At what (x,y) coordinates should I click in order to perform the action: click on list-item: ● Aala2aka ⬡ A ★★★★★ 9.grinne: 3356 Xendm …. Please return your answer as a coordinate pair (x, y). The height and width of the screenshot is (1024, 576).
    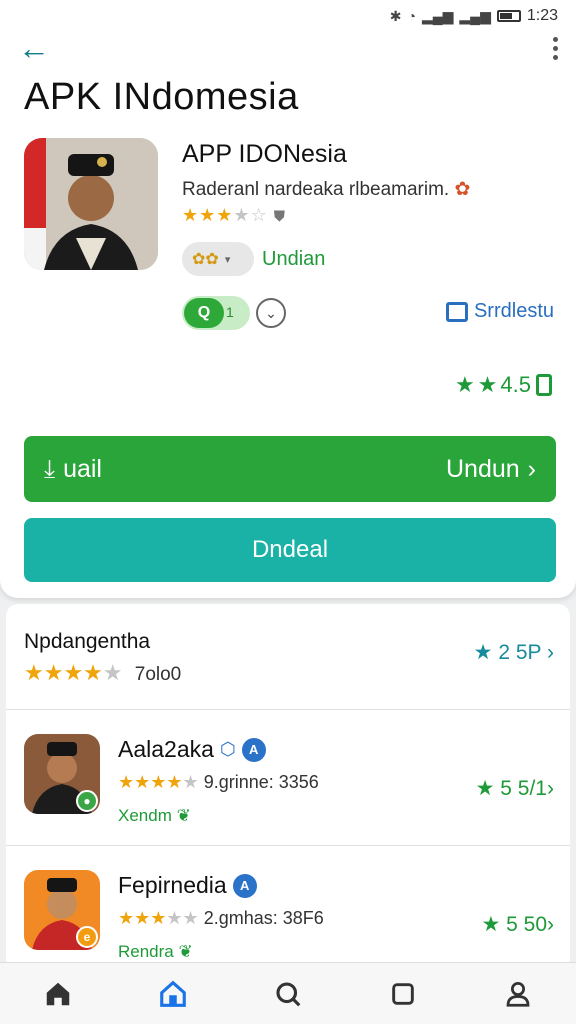
    Looking at the image, I should click on (288, 778).